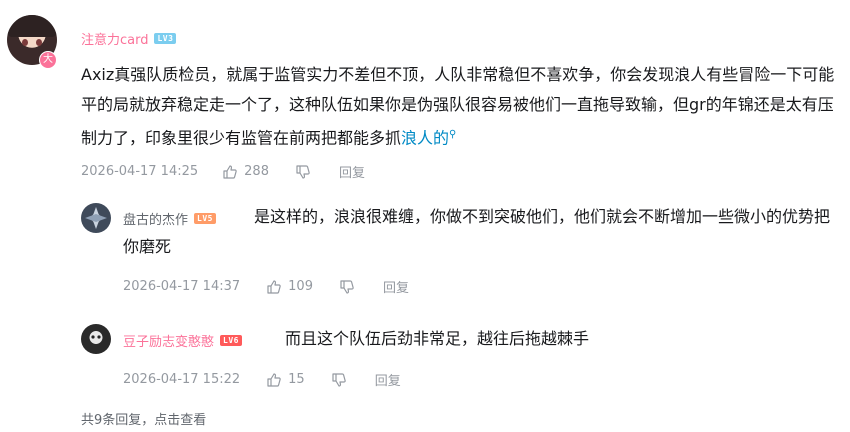 The width and height of the screenshot is (850, 432). I want to click on level-badge: LV3, so click(165, 38).